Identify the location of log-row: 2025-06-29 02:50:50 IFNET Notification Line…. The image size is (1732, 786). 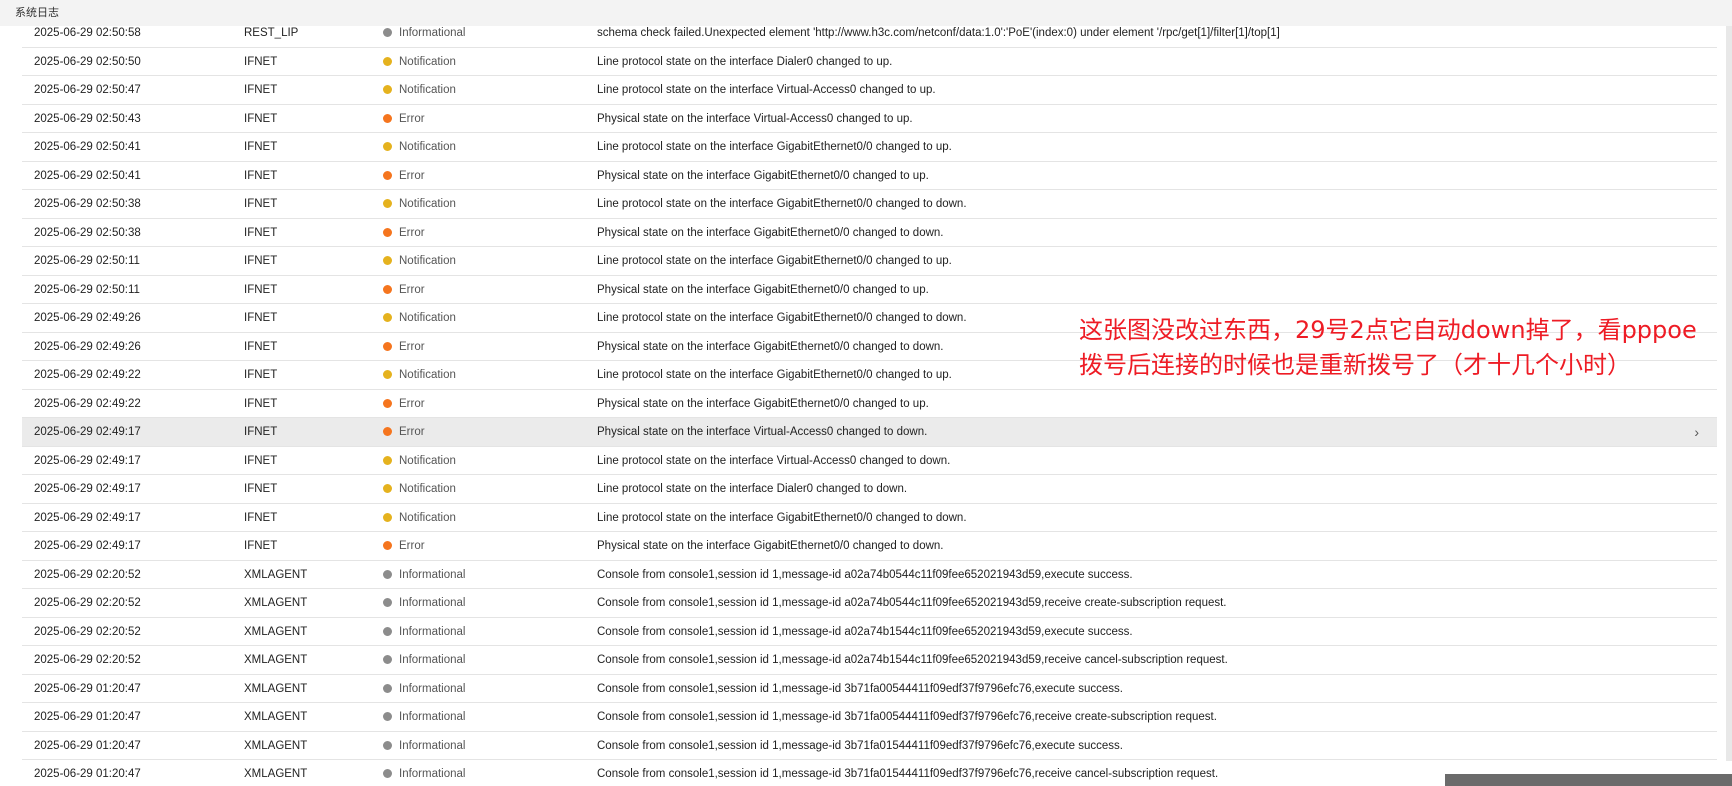
(869, 62).